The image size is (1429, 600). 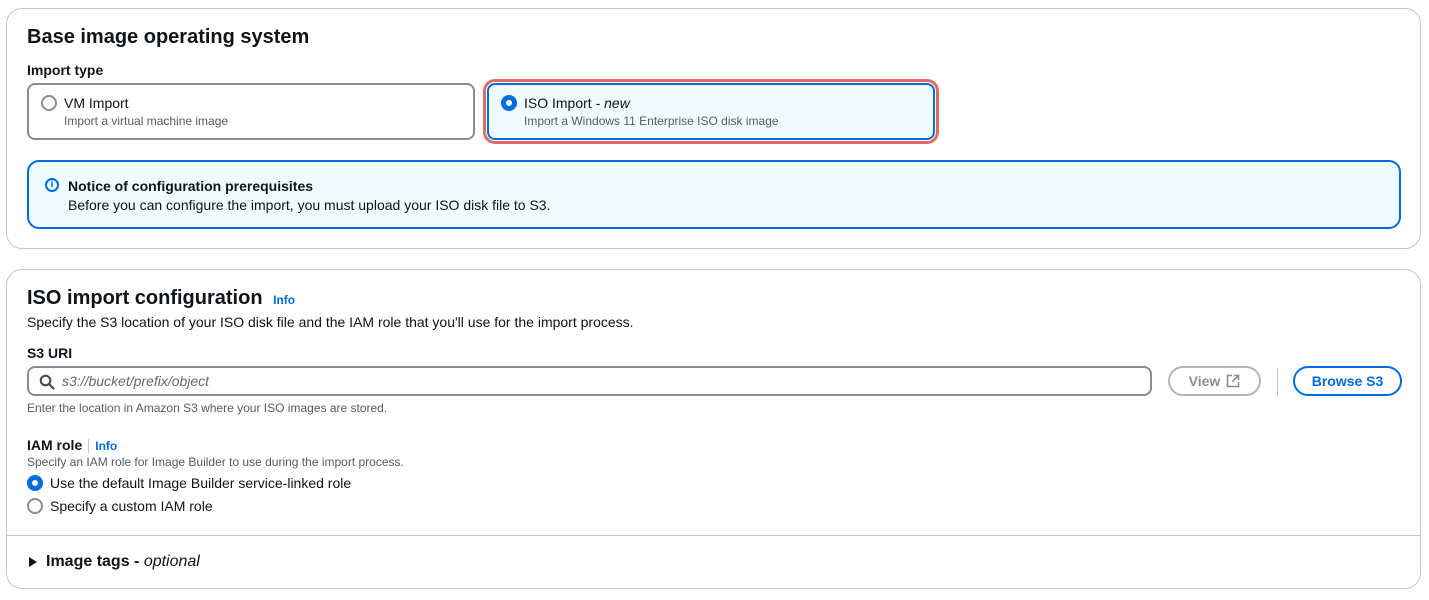 What do you see at coordinates (131, 506) in the screenshot?
I see `custom-role-label: Specify a custom IAM role` at bounding box center [131, 506].